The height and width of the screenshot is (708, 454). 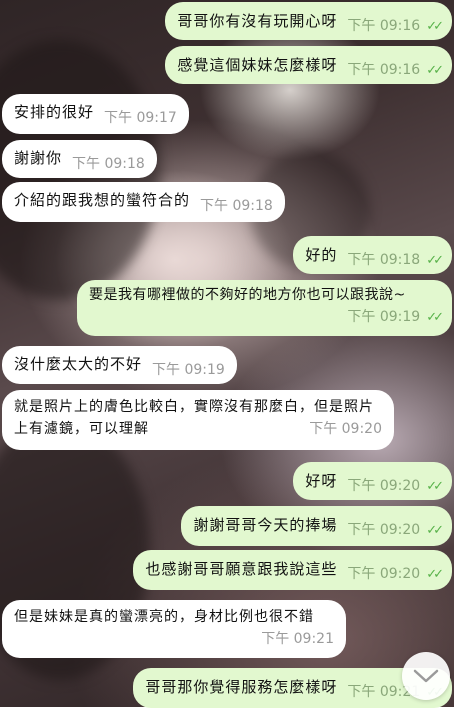 I want to click on message-bubble-outgoing: 哥哥你有沒有玩開心呀 下午 09:16 ✓✓, so click(x=308, y=21).